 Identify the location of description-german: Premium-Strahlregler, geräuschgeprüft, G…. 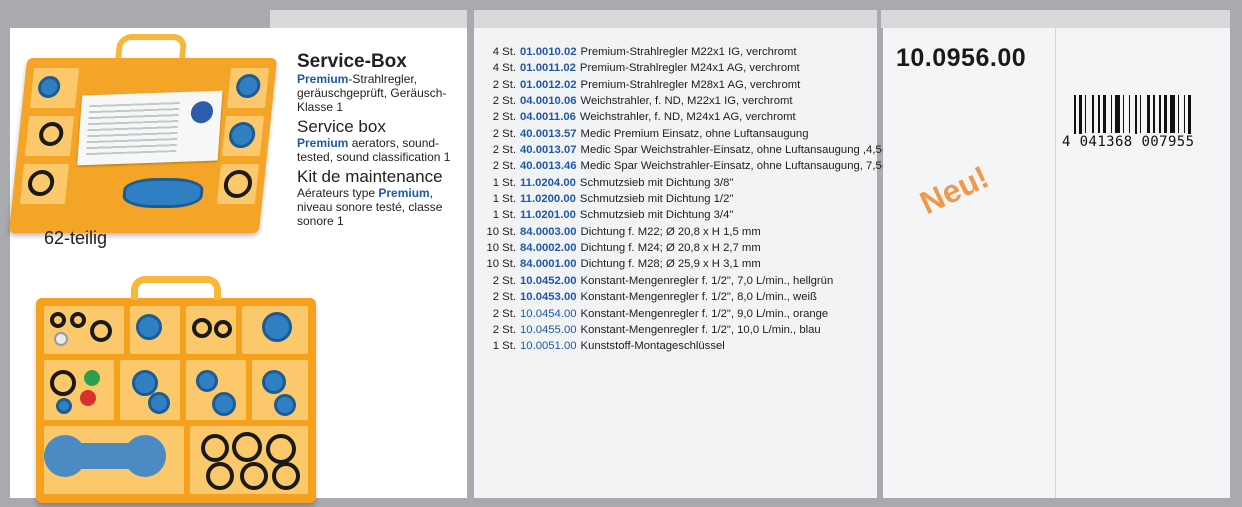
(372, 93).